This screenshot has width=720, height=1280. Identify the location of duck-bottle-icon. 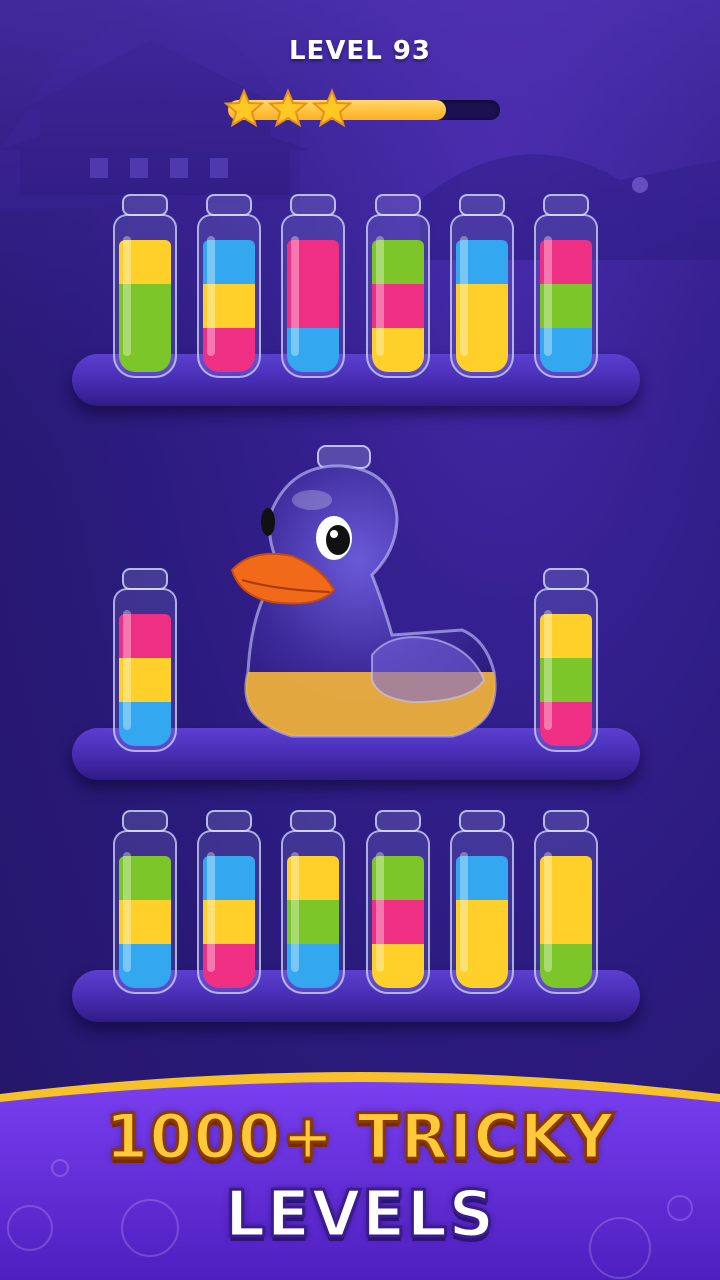
(365, 598).